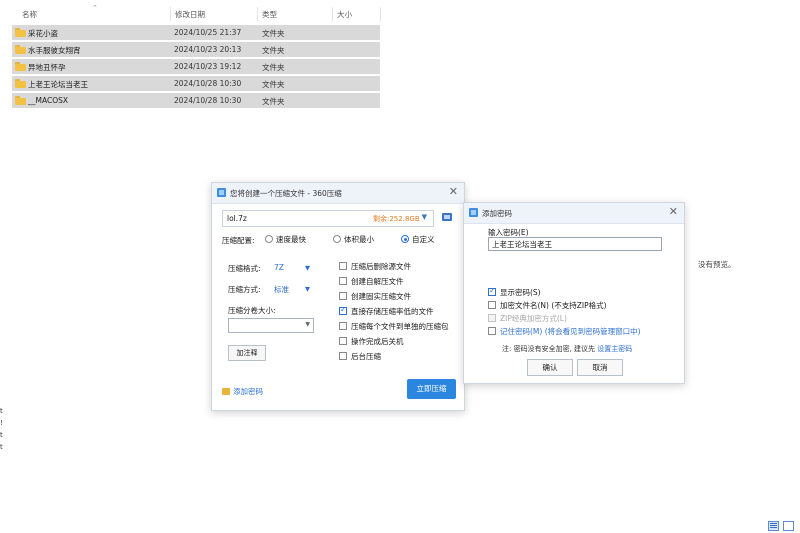 This screenshot has width=800, height=533. What do you see at coordinates (208, 66) in the screenshot?
I see `file-date: 2024/10/23 19:12` at bounding box center [208, 66].